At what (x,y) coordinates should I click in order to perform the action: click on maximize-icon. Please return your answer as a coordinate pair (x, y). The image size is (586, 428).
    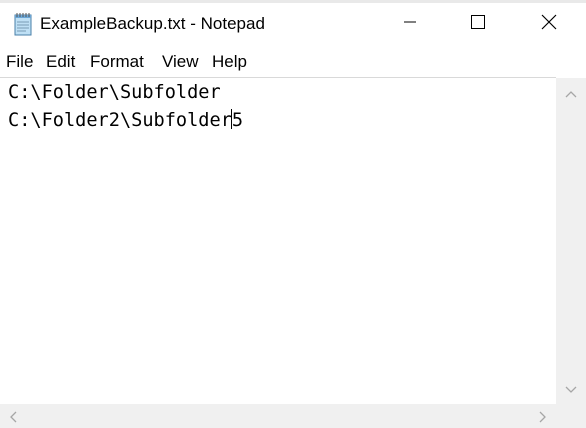
    Looking at the image, I should click on (478, 24).